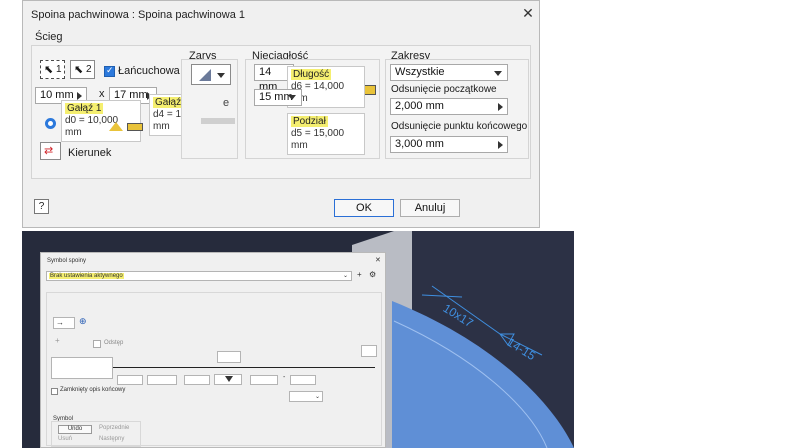 The width and height of the screenshot is (800, 448). I want to click on equal-legs-radio, so click(50, 123).